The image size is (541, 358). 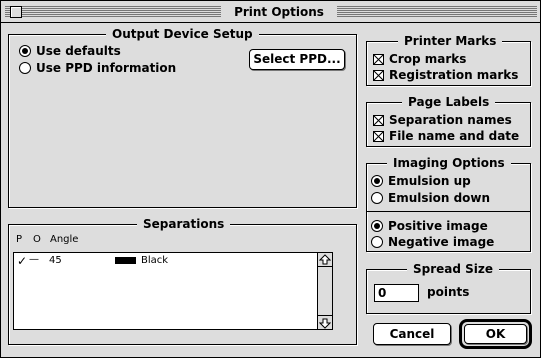 I want to click on printer-marks-legend: Printer Marks, so click(x=450, y=41).